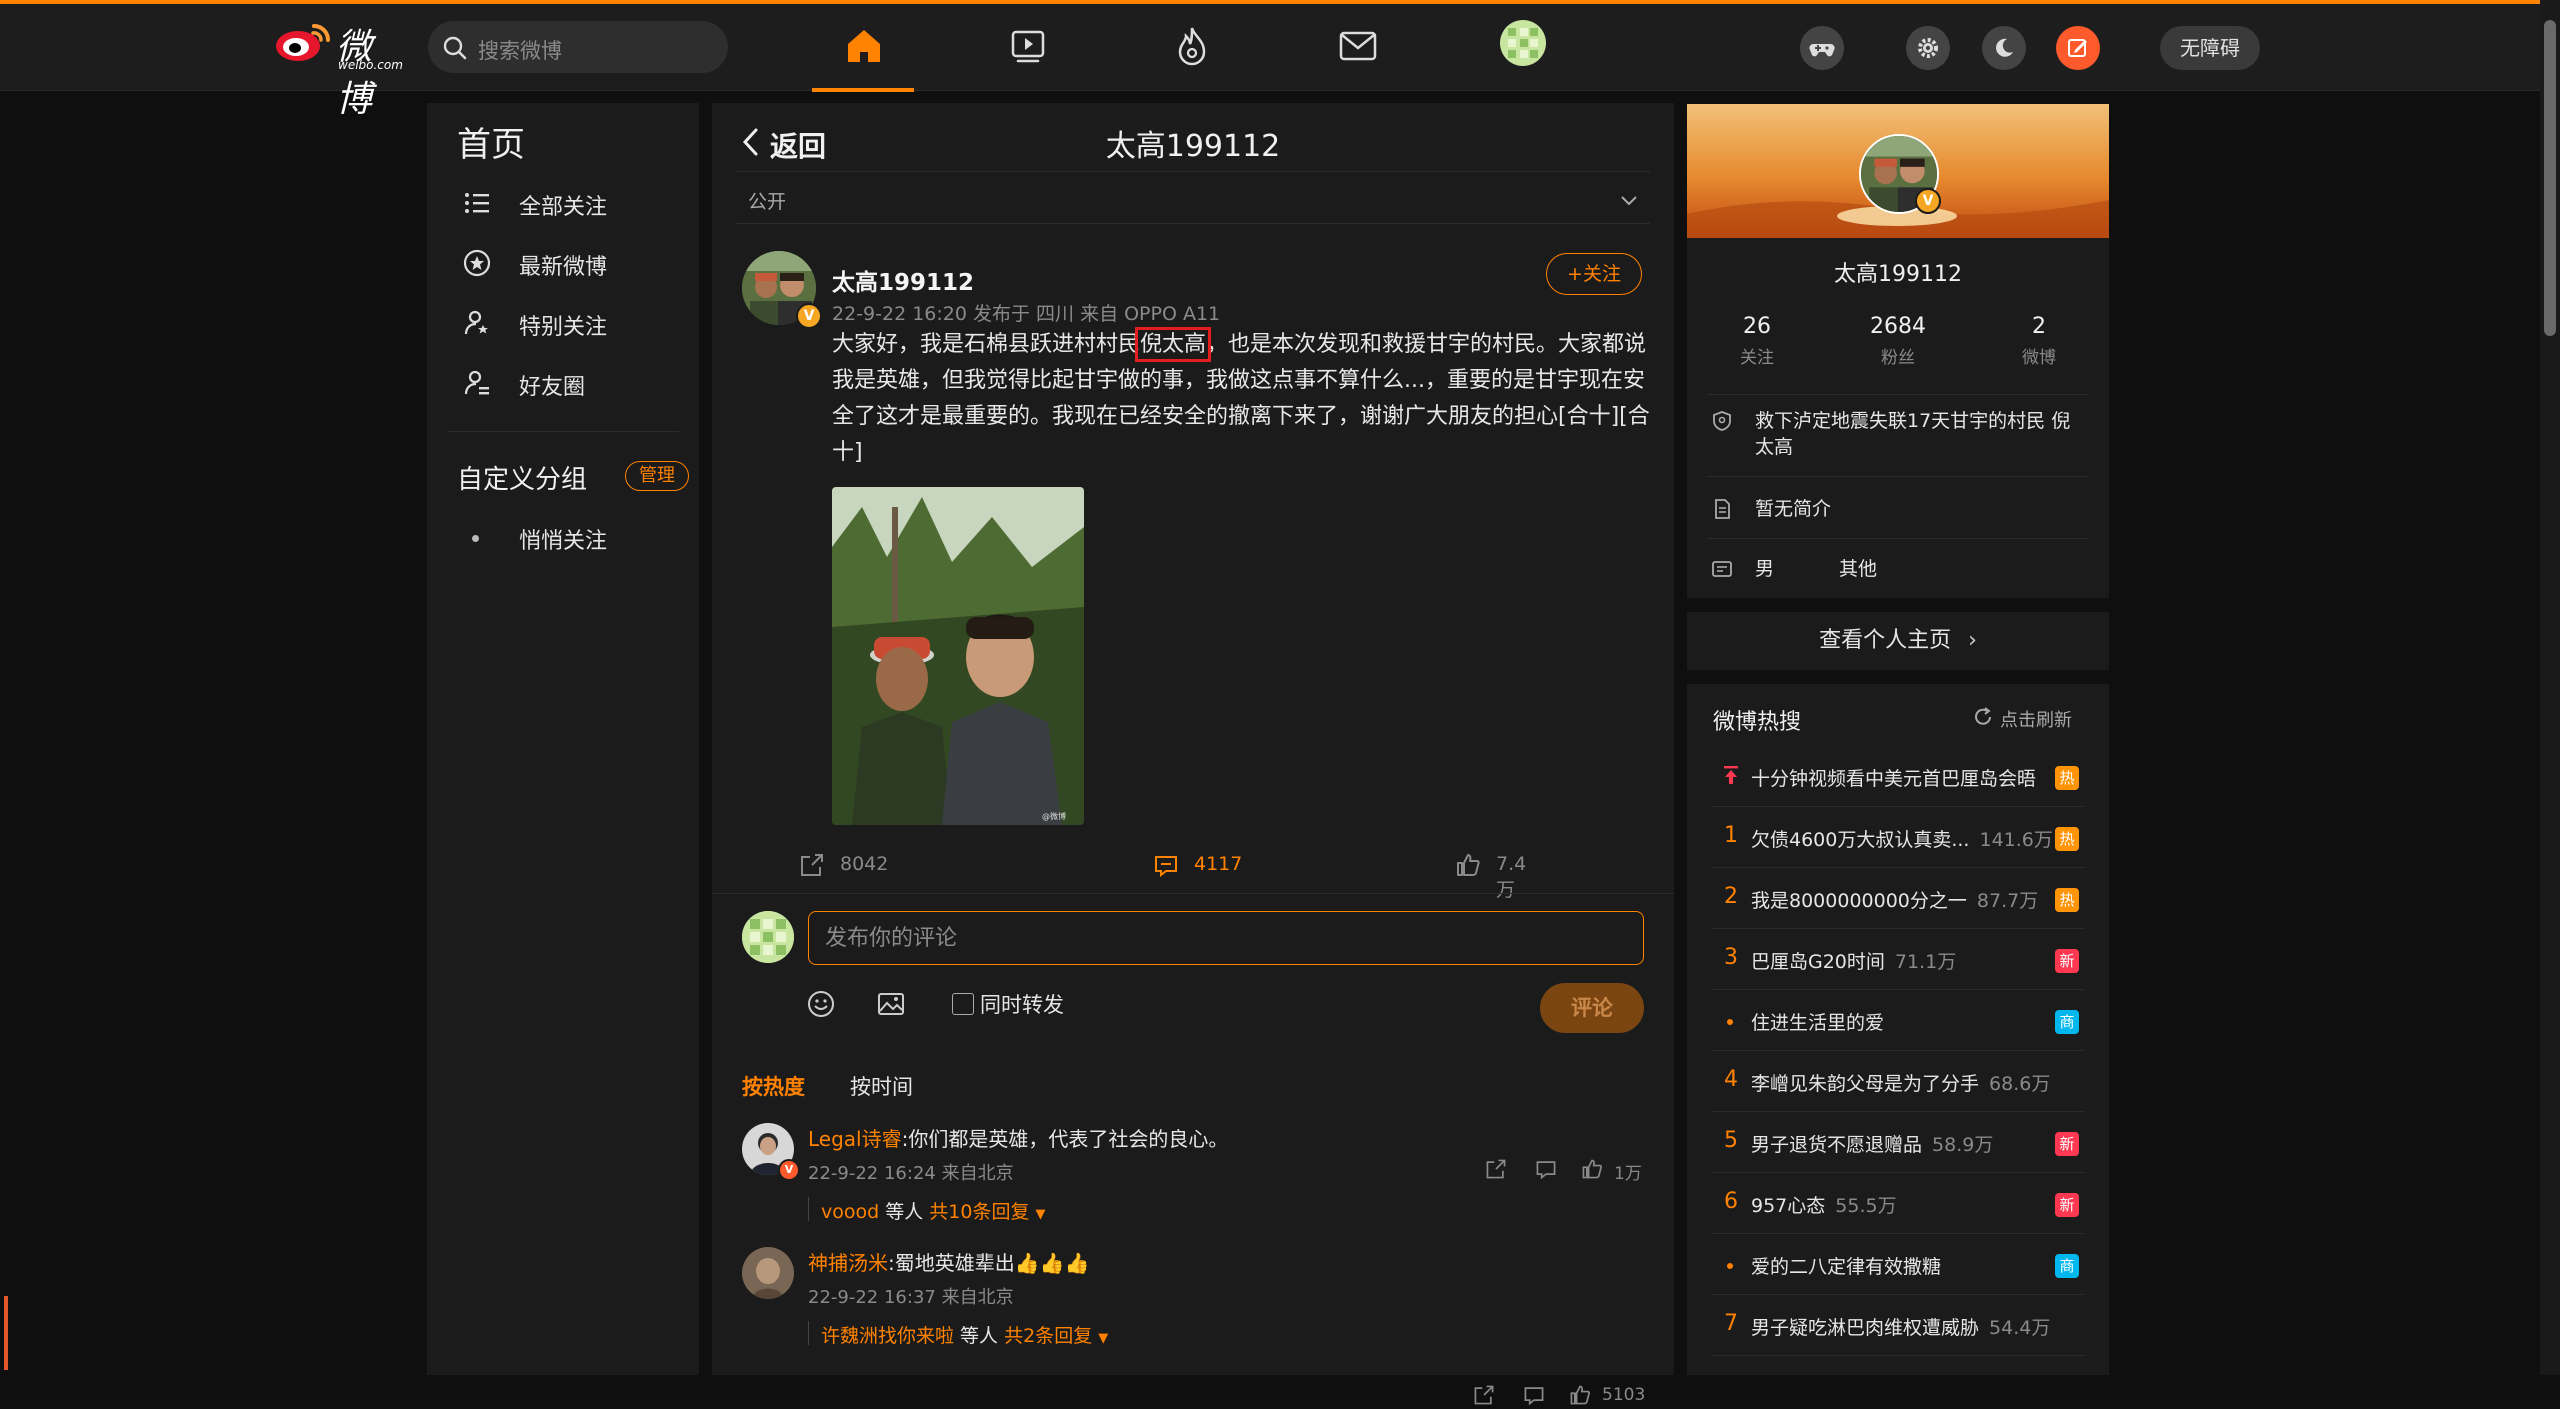  What do you see at coordinates (2078, 48) in the screenshot?
I see `compose-button` at bounding box center [2078, 48].